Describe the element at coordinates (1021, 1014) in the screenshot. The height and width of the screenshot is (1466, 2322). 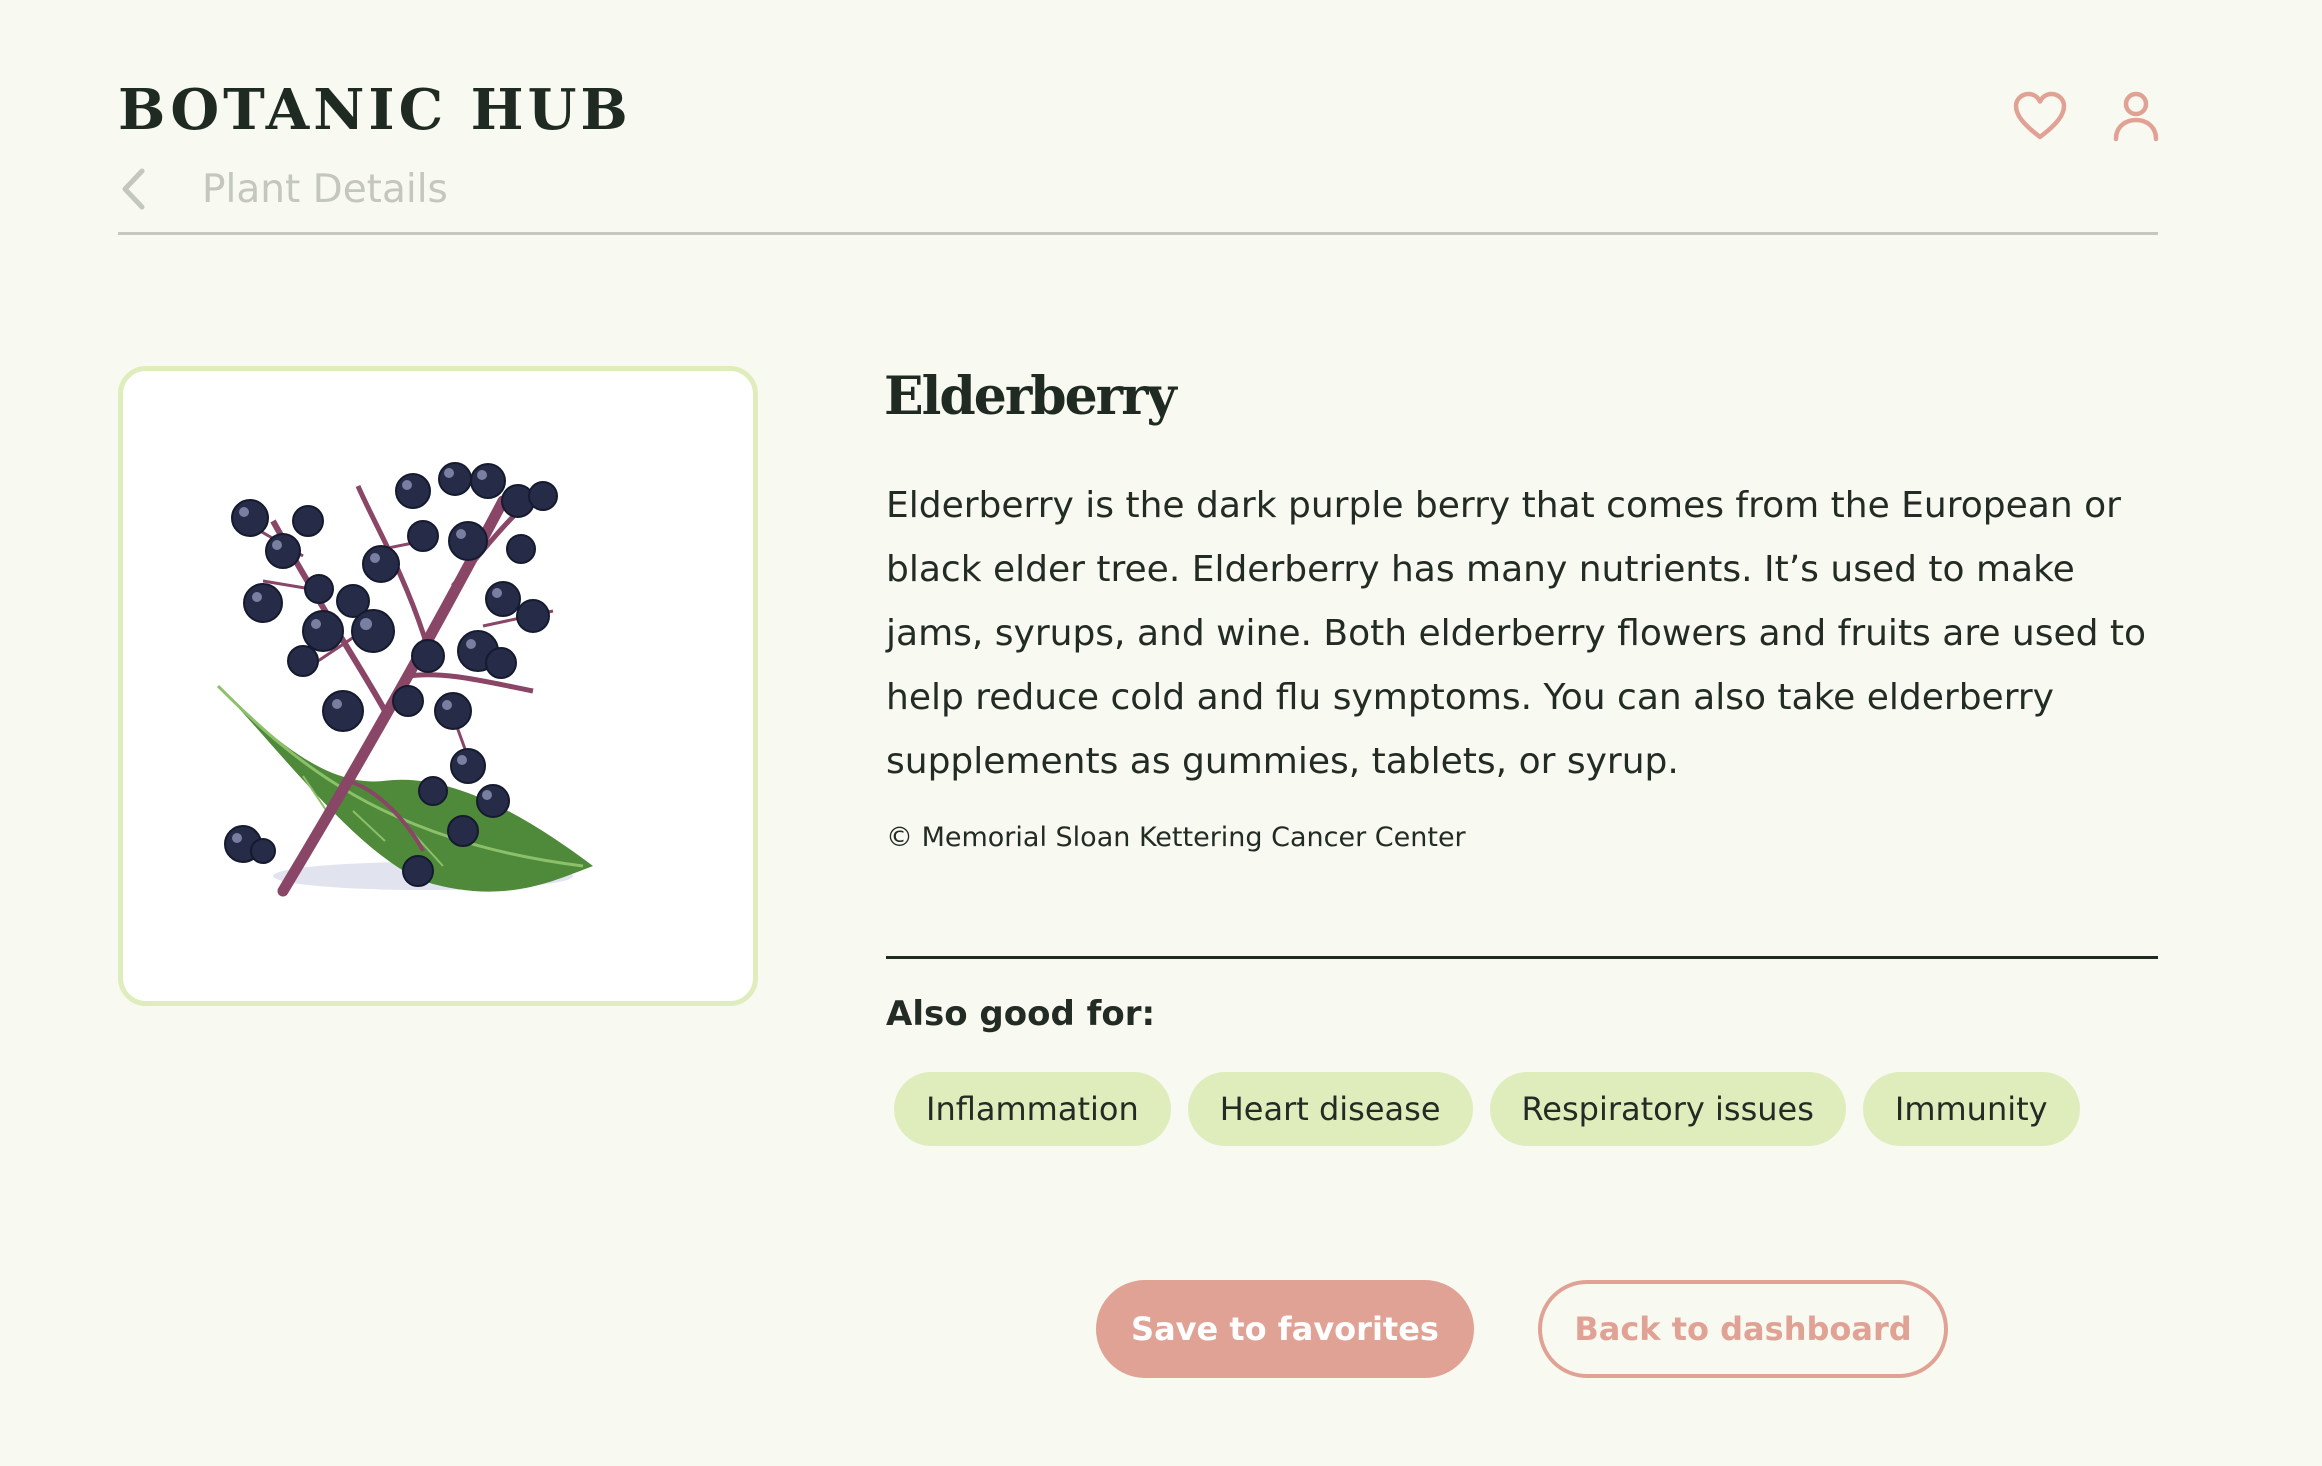
I see `also-good-for-label: Also good for:` at that location.